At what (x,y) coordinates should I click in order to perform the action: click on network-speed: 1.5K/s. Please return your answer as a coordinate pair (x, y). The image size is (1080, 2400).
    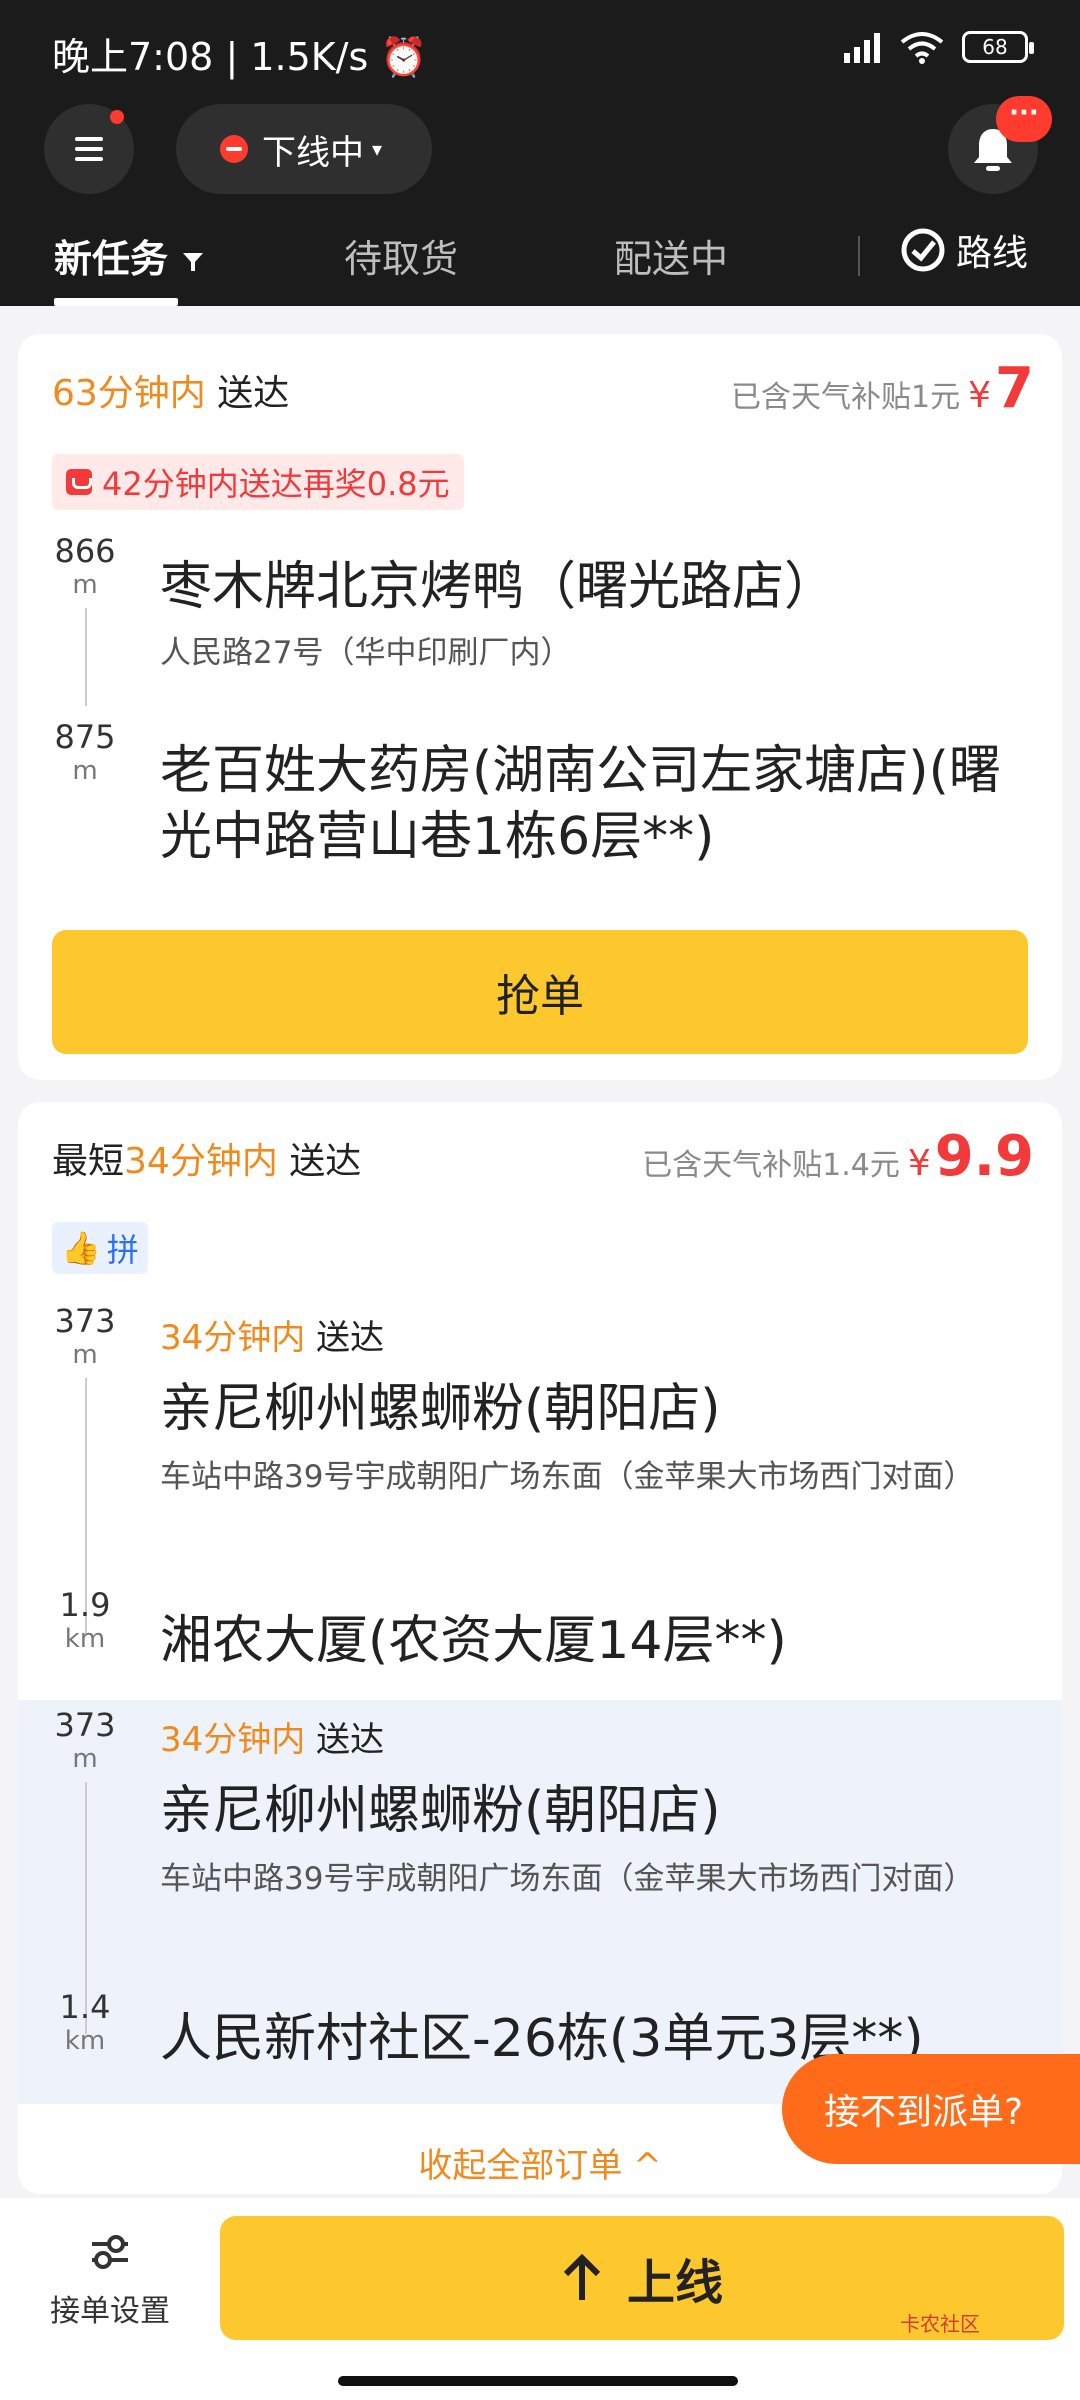
    Looking at the image, I should click on (309, 57).